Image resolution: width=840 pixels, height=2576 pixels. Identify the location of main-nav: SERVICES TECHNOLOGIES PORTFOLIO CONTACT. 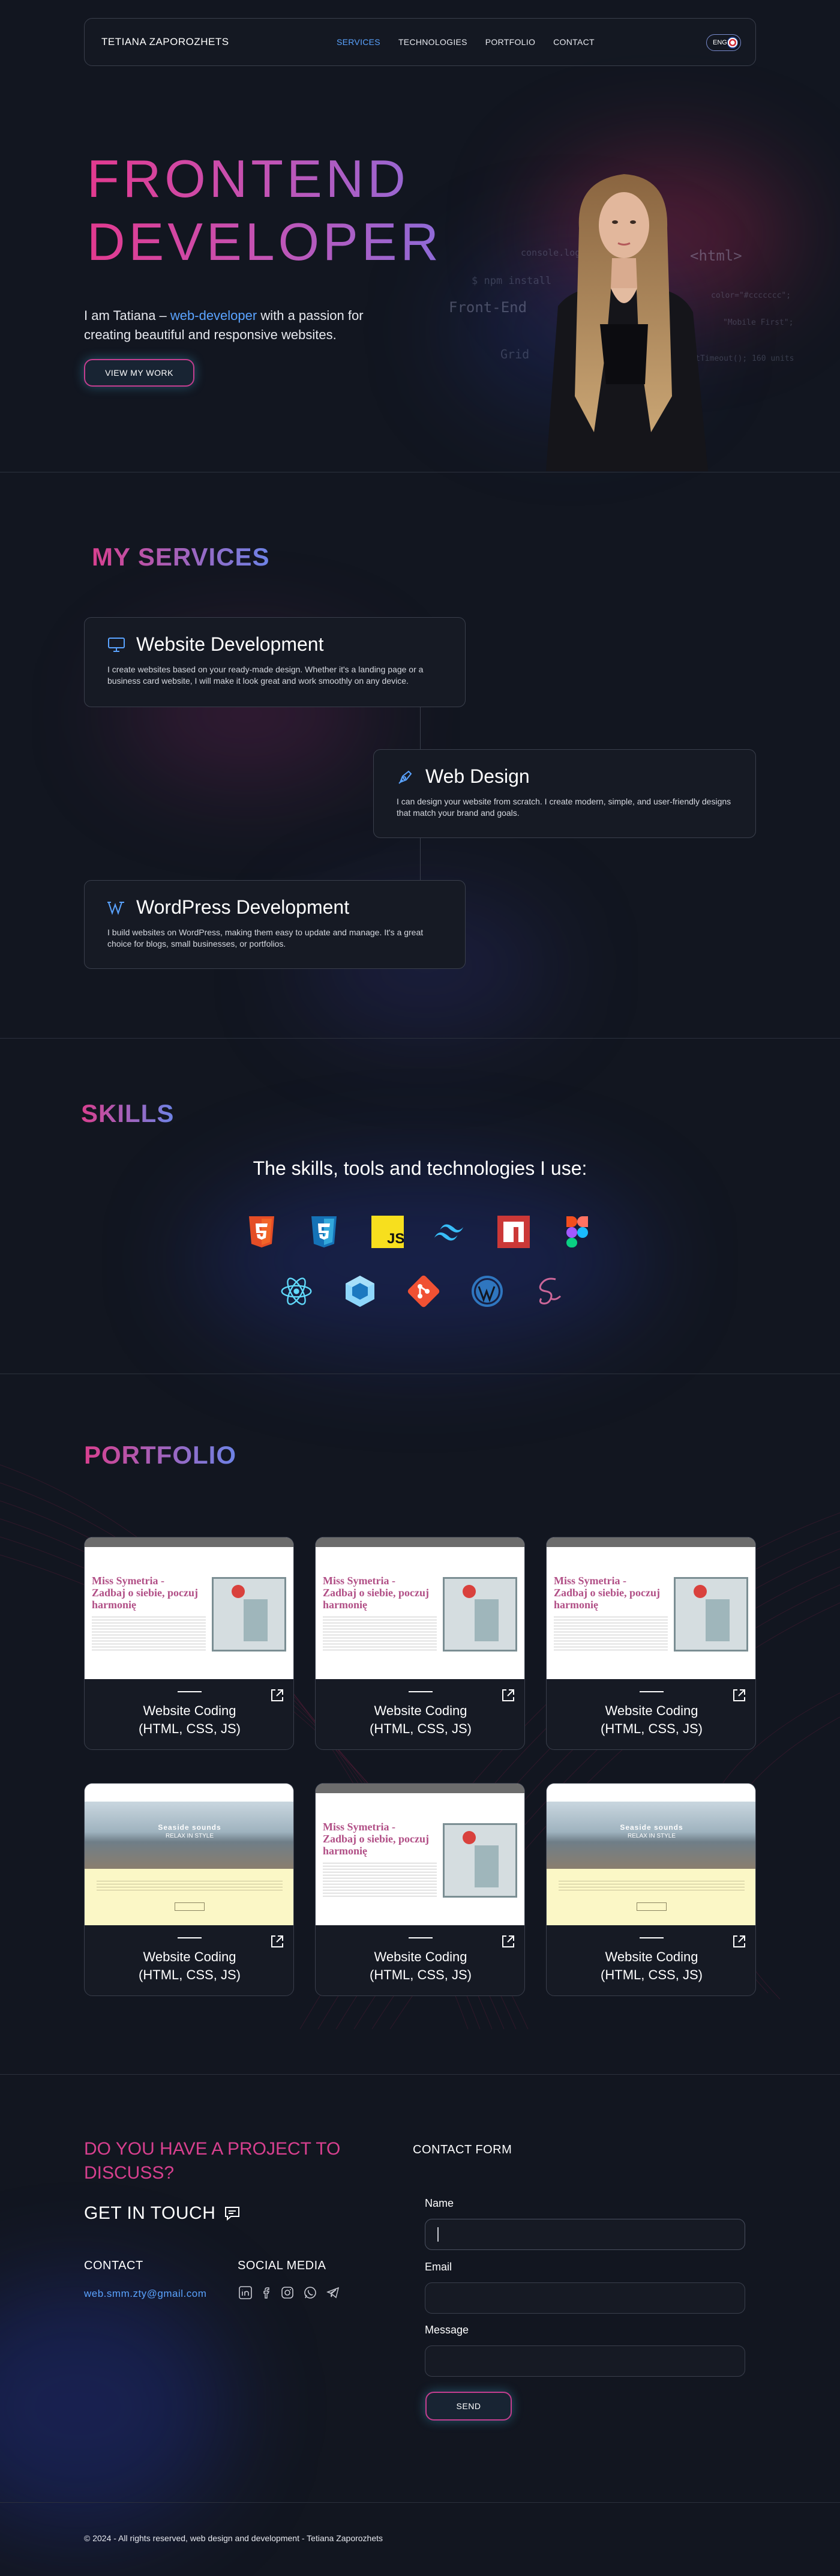
(466, 42).